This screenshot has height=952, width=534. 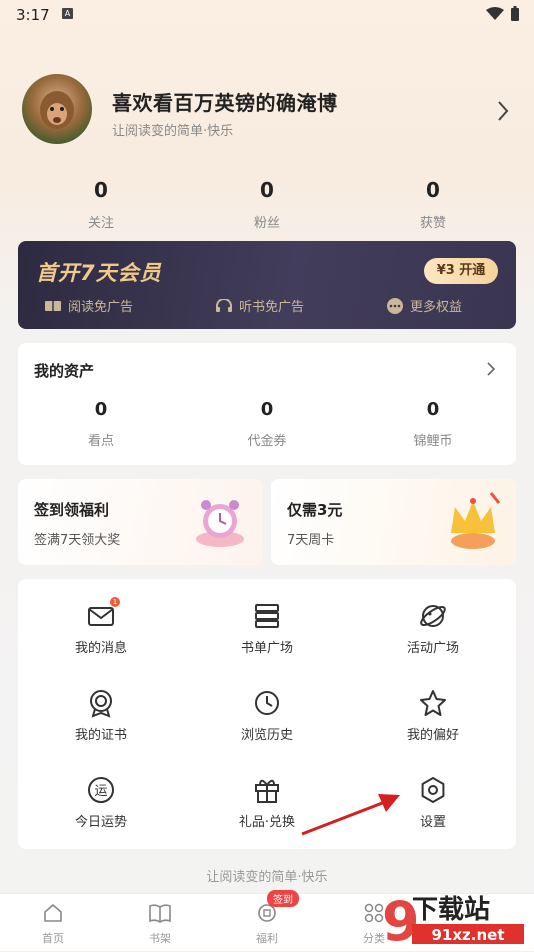 I want to click on menu-item-activities: 活动广场, so click(x=433, y=622).